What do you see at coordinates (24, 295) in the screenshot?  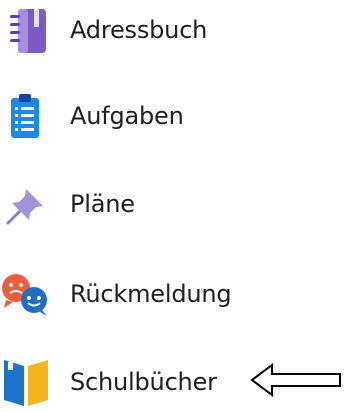 I see `feedback-chat-icon` at bounding box center [24, 295].